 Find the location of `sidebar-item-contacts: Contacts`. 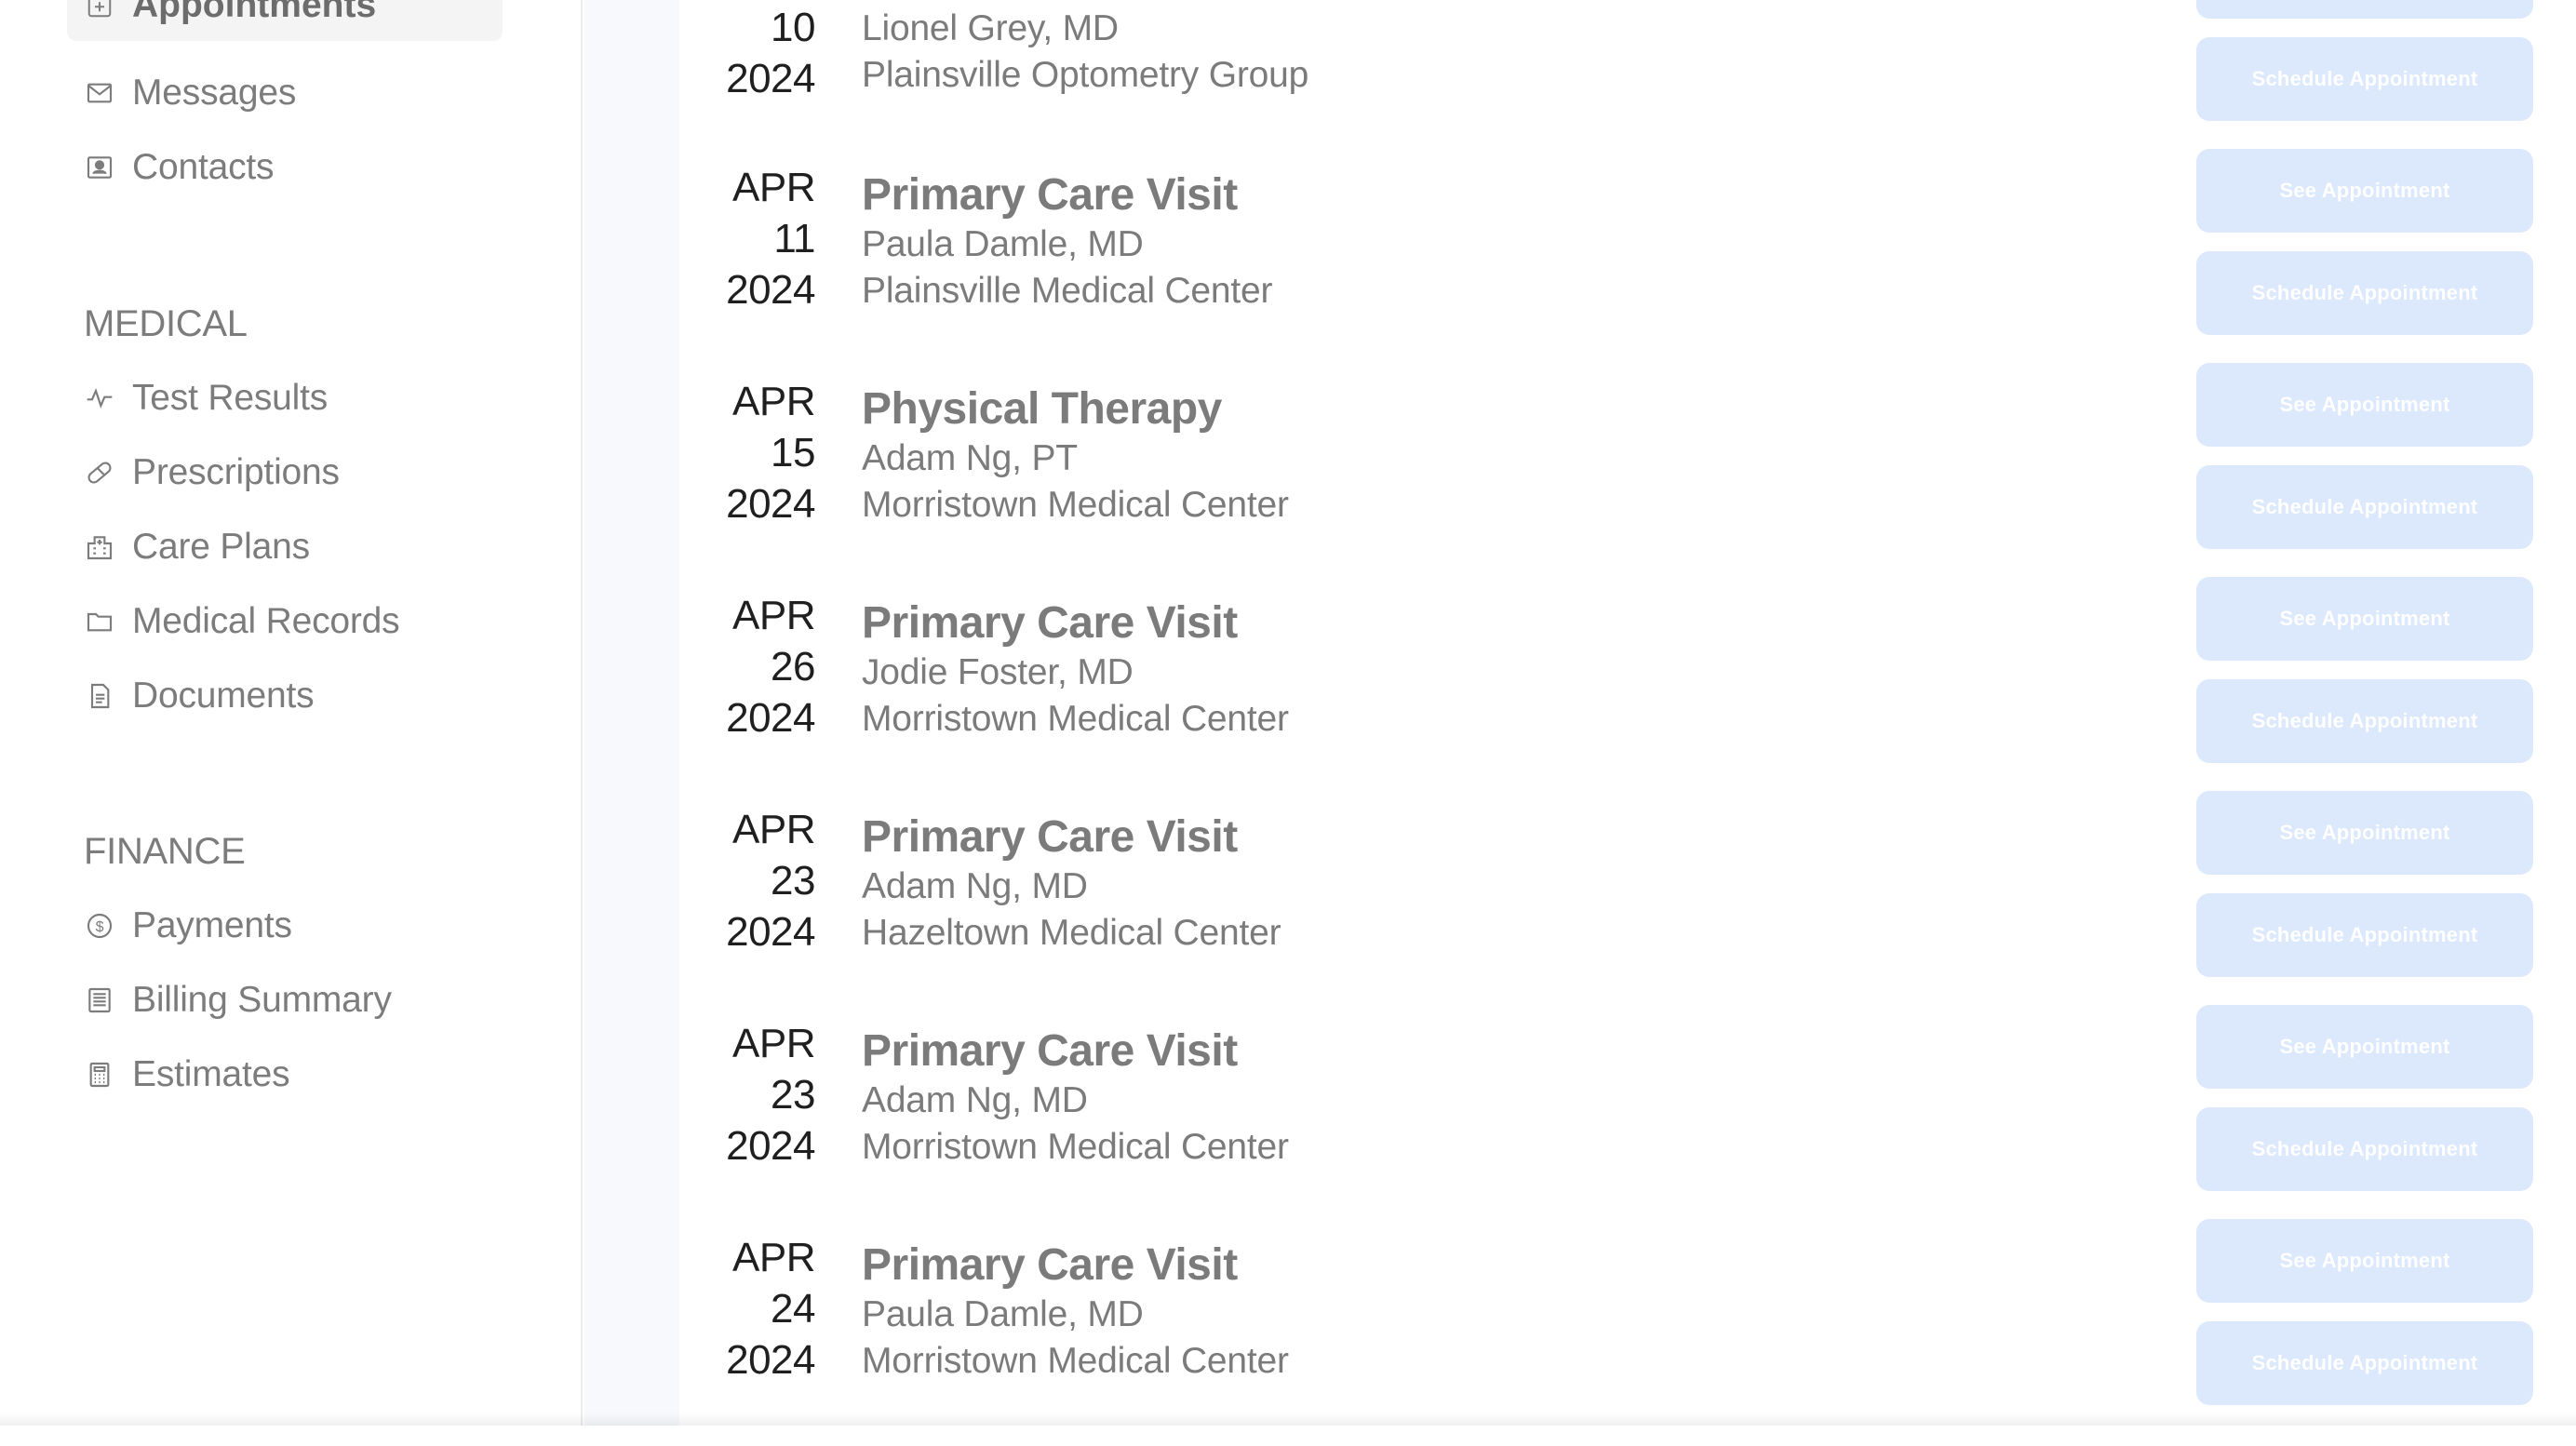

sidebar-item-contacts: Contacts is located at coordinates (179, 167).